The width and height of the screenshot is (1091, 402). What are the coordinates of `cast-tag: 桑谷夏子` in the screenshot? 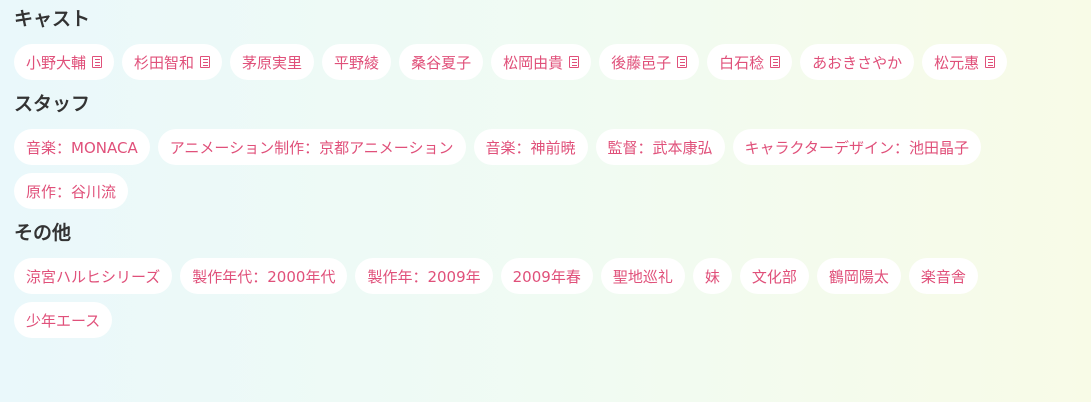 It's located at (441, 62).